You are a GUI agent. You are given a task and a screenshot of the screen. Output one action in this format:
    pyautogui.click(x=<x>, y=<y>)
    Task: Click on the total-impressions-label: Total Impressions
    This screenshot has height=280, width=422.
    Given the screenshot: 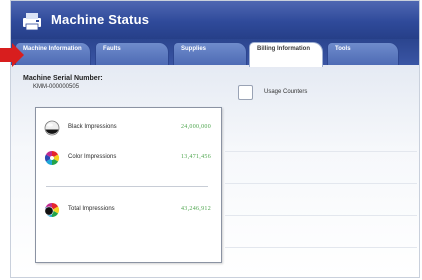 What is the action you would take?
    pyautogui.click(x=91, y=209)
    